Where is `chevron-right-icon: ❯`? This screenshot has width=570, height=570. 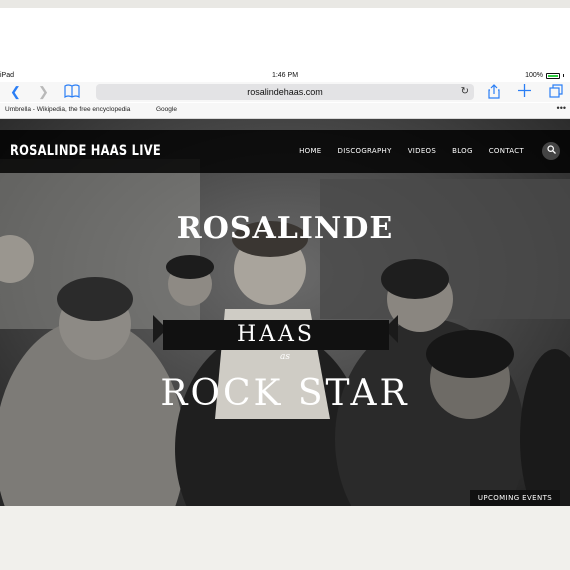
chevron-right-icon: ❯ is located at coordinates (43, 92).